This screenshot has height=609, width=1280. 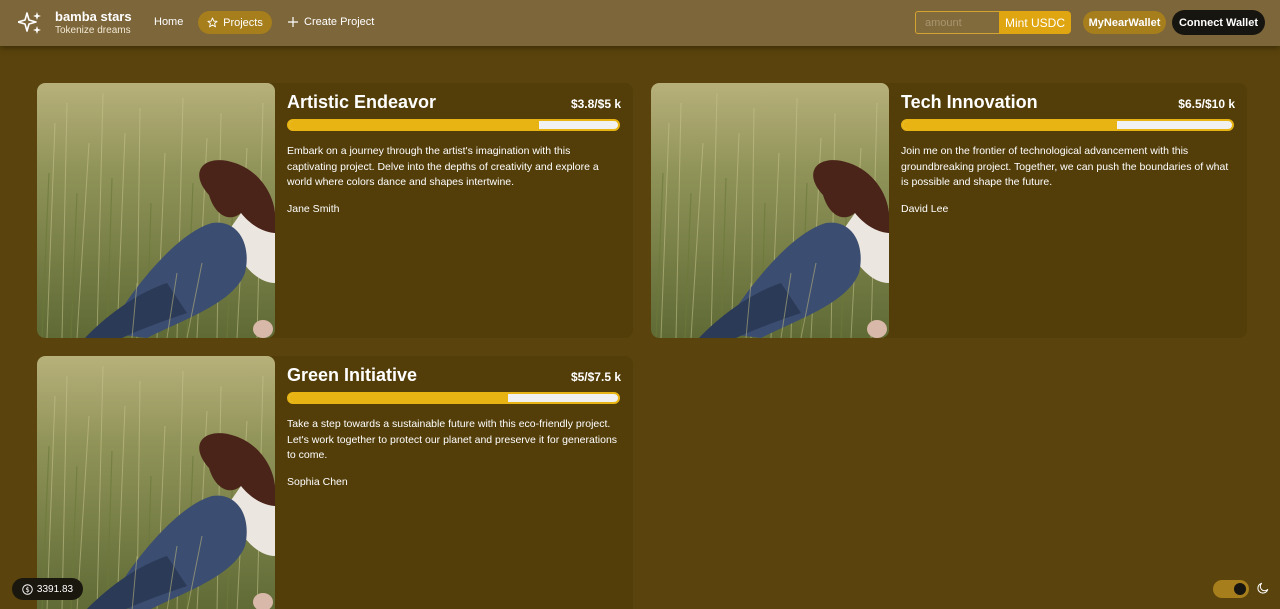 What do you see at coordinates (212, 22) in the screenshot?
I see `star-icon` at bounding box center [212, 22].